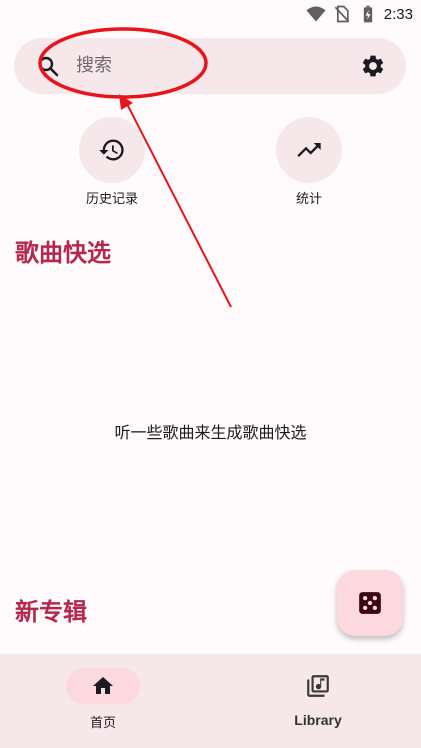 The width and height of the screenshot is (421, 748). I want to click on quick-picks-empty-message: 听一些歌曲来生成歌曲快选, so click(210, 432).